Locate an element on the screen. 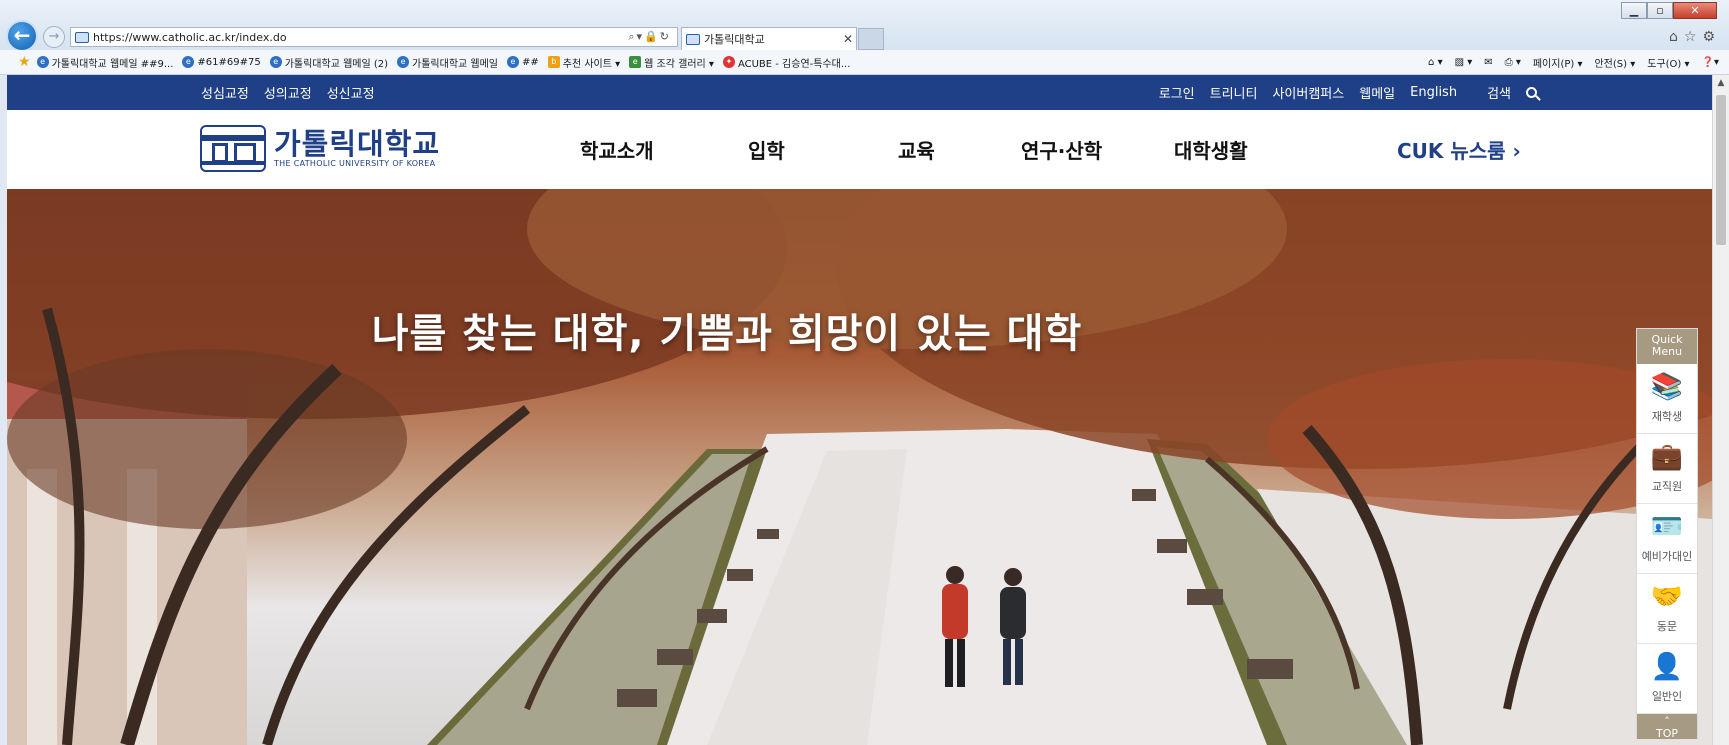 Image resolution: width=1729 pixels, height=745 pixels. webmail-link: 웹메일 is located at coordinates (1377, 92).